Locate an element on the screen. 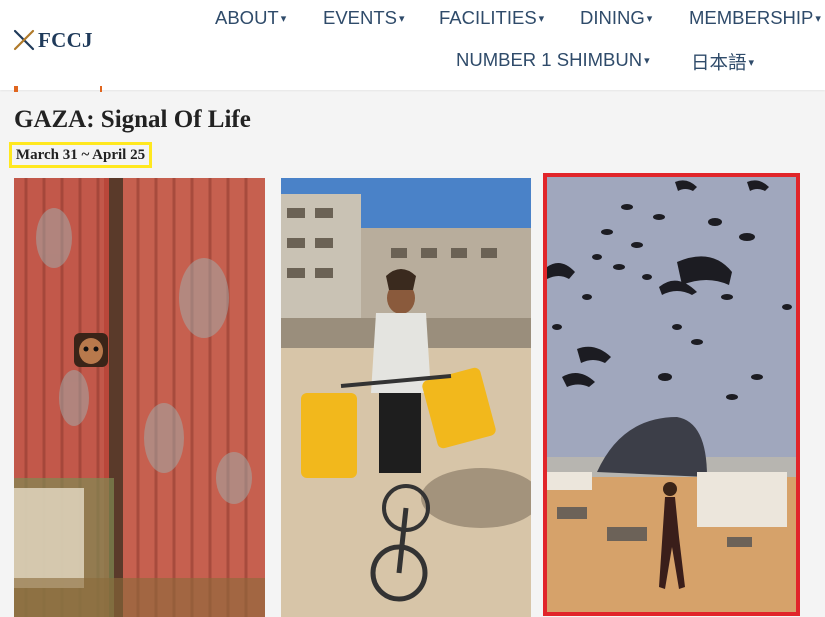  nav-membership: MEMBERSHIP ▾ is located at coordinates (755, 18).